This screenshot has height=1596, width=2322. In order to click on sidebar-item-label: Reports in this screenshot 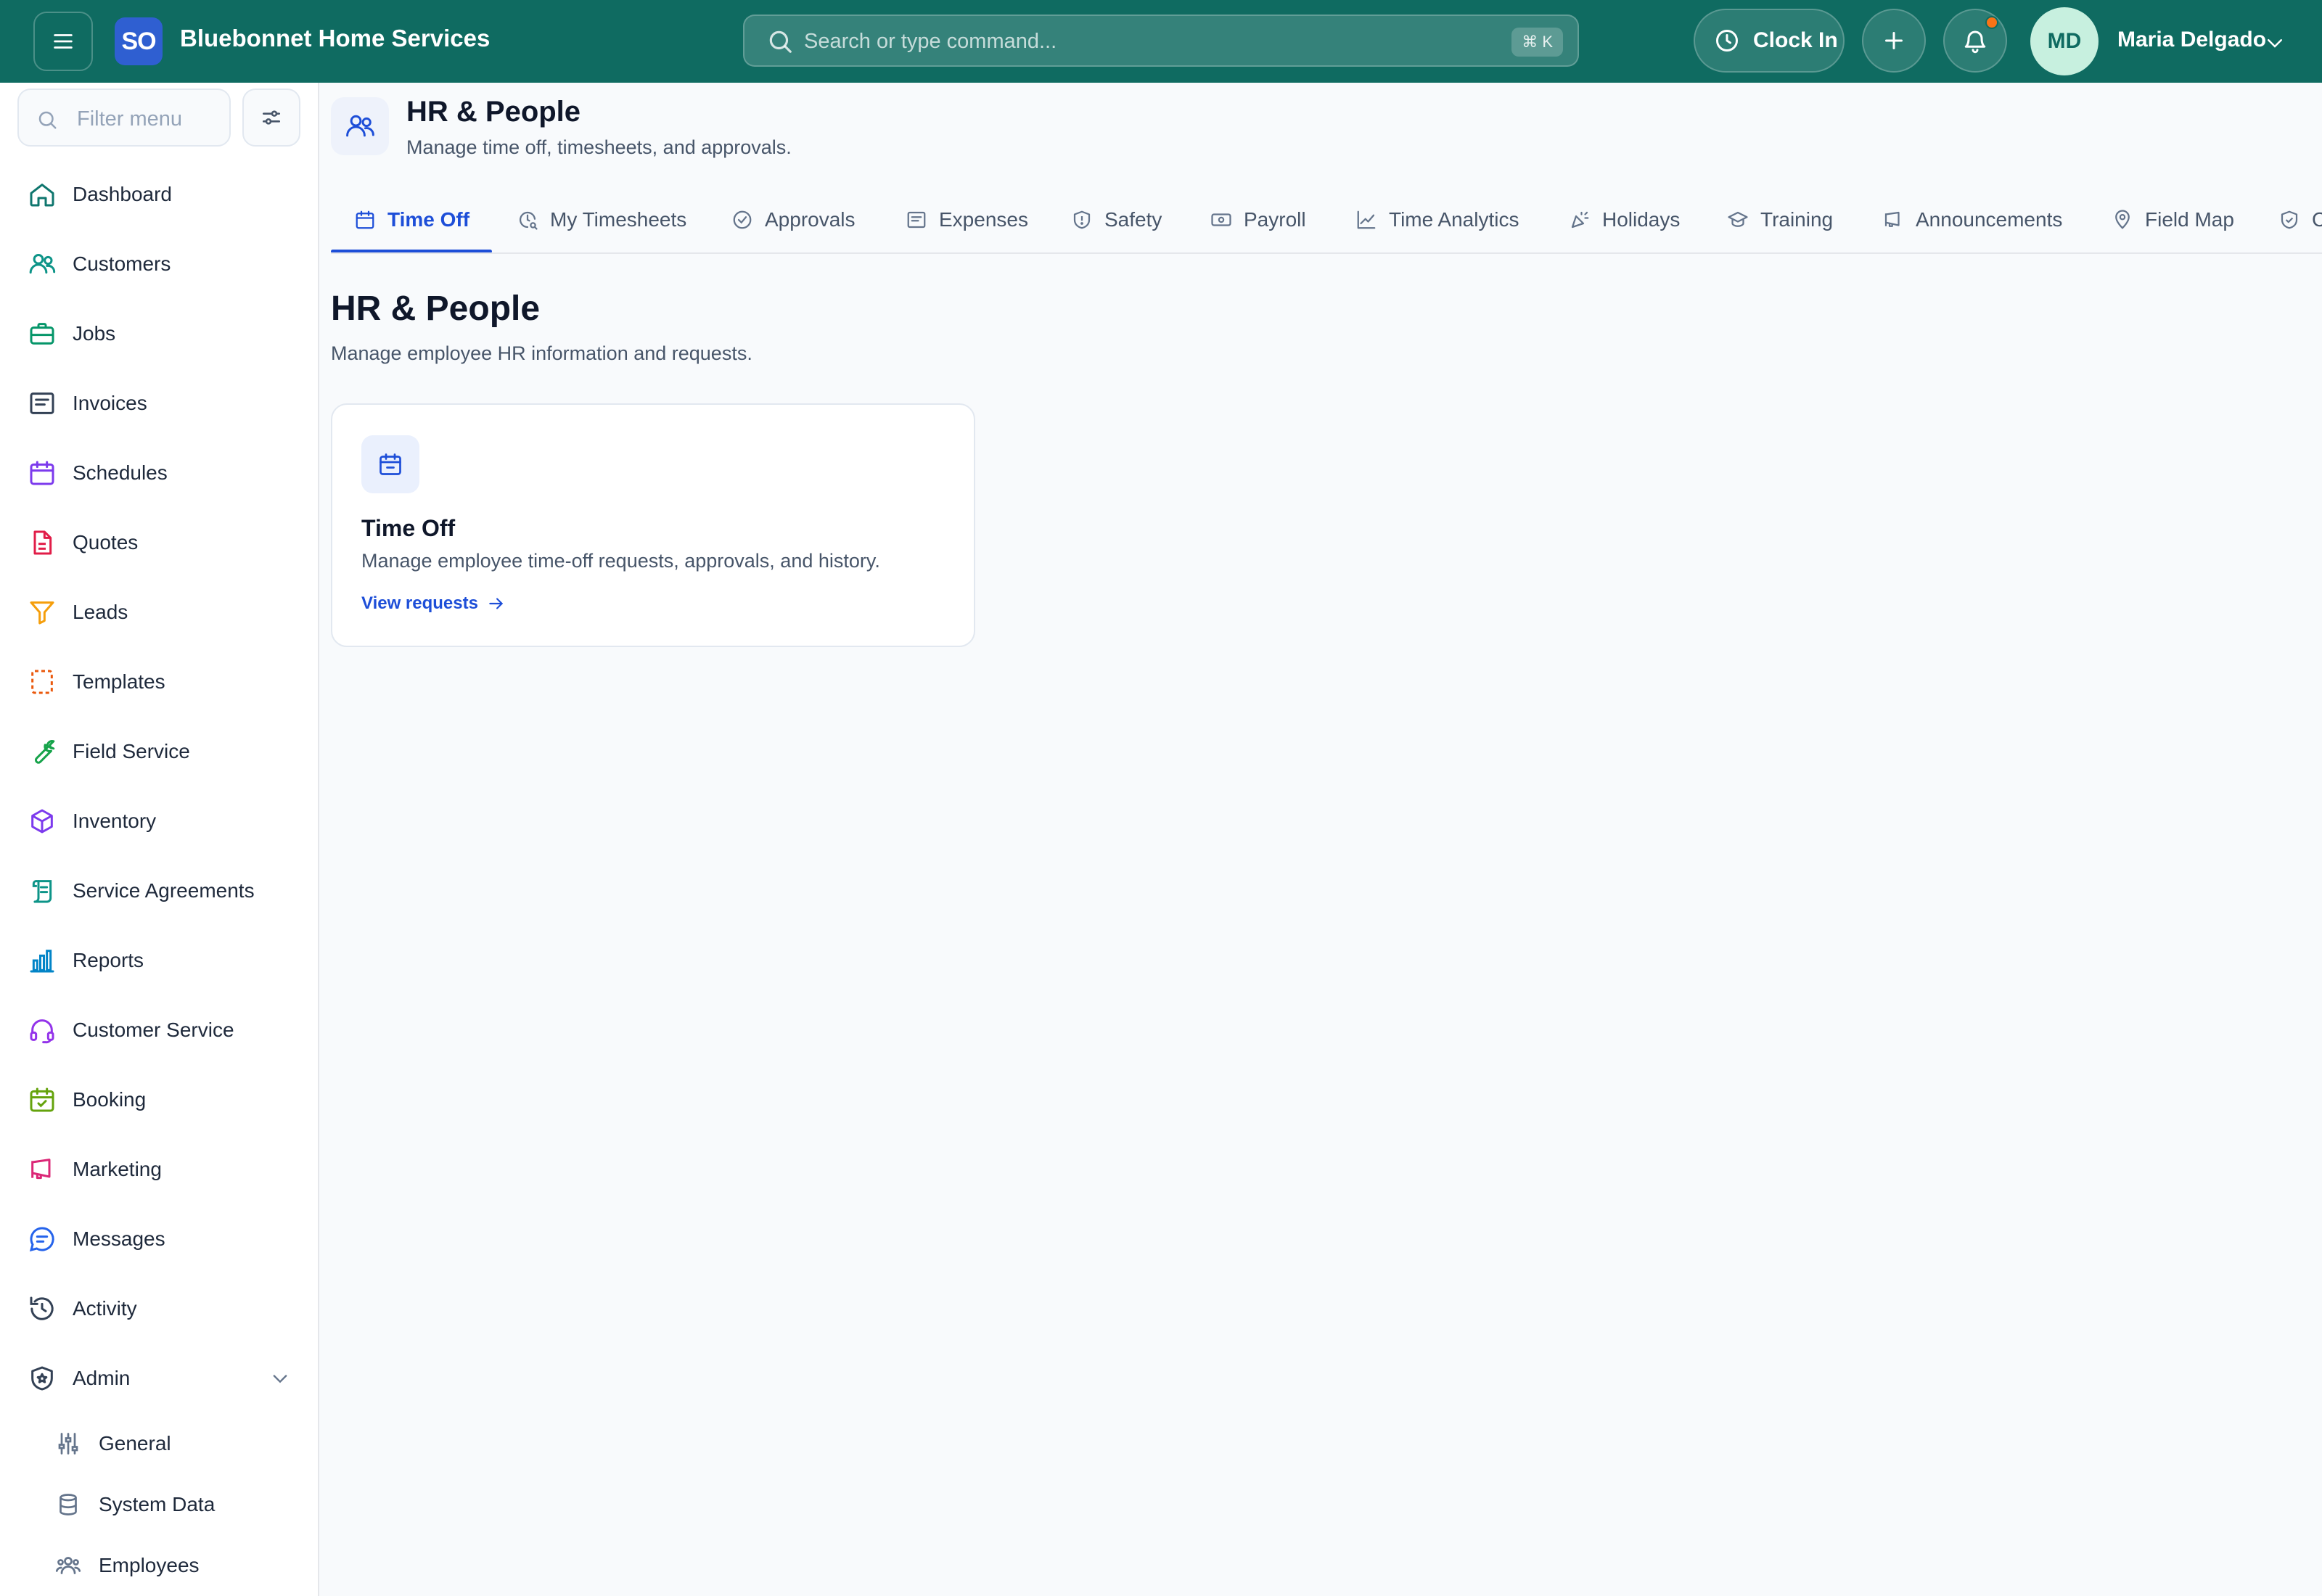, I will do `click(108, 960)`.